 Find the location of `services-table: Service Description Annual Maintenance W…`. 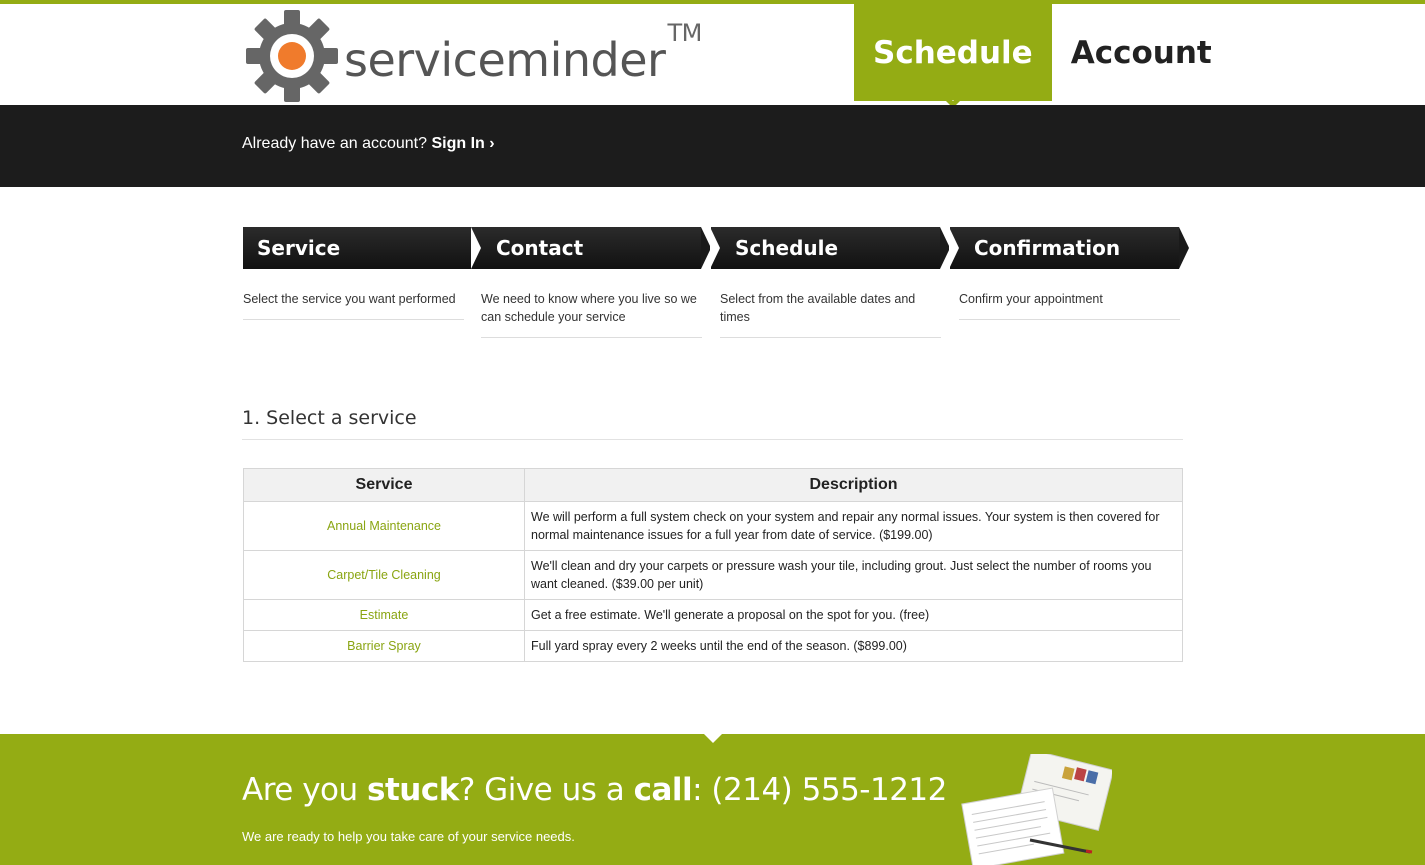

services-table: Service Description Annual Maintenance W… is located at coordinates (713, 565).